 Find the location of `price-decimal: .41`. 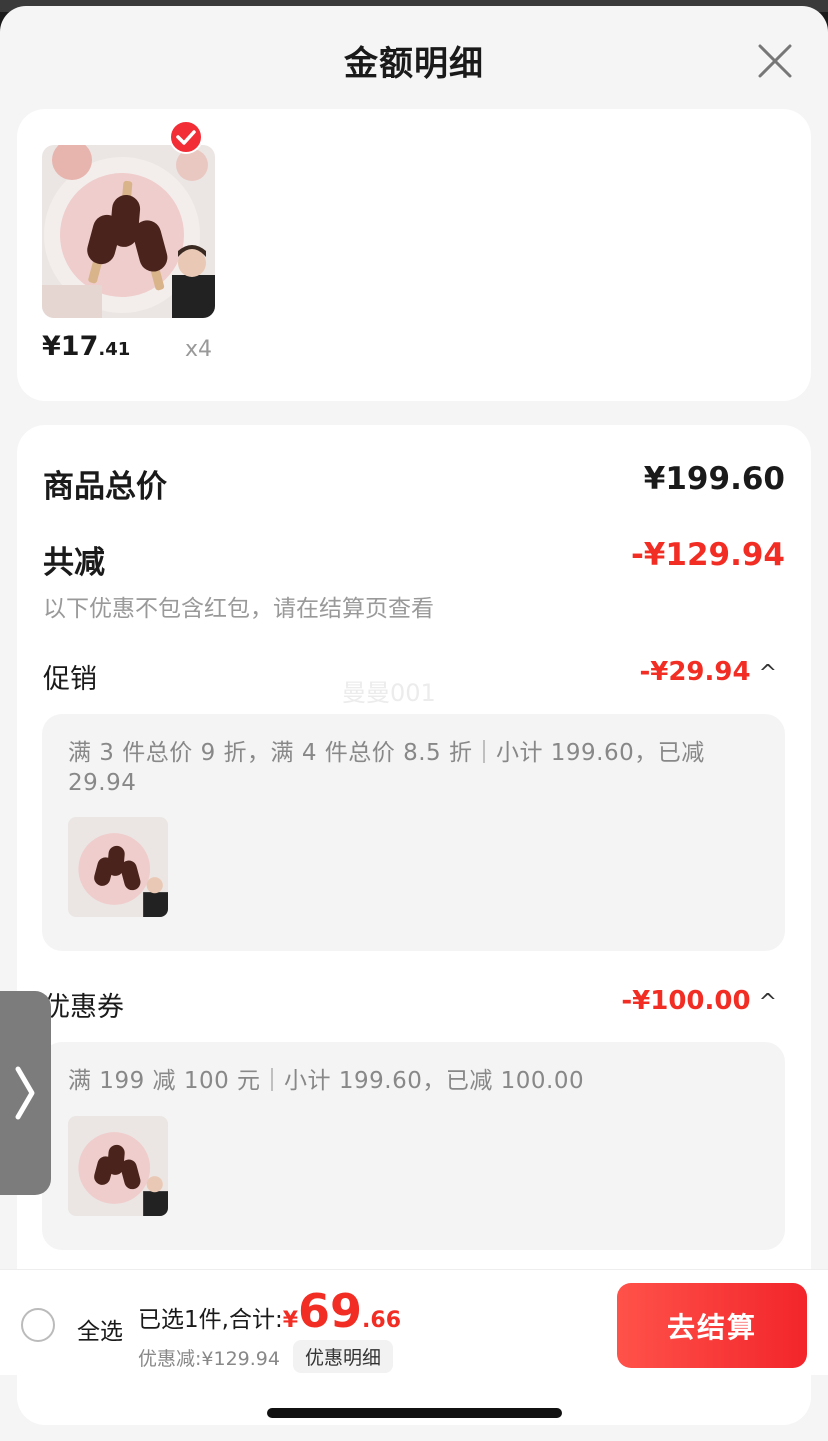

price-decimal: .41 is located at coordinates (114, 349).